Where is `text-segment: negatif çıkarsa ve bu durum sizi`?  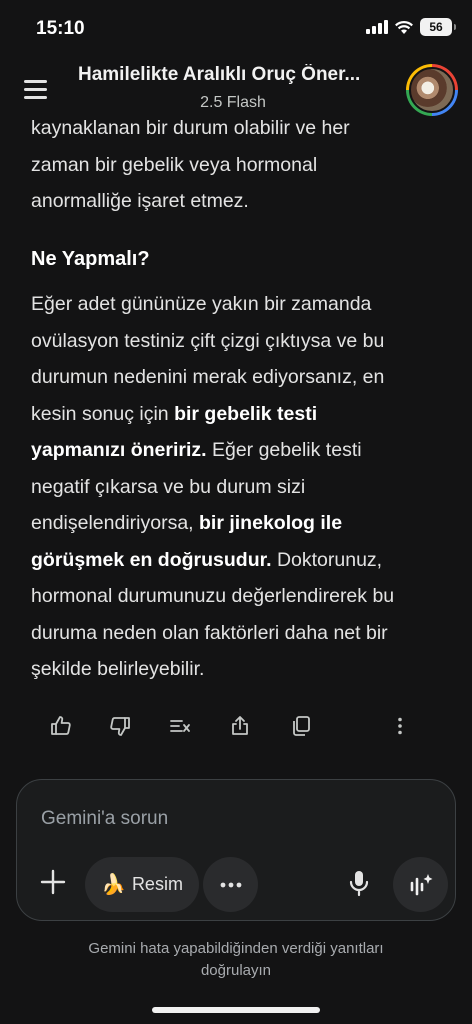 text-segment: negatif çıkarsa ve bu durum sizi is located at coordinates (168, 486).